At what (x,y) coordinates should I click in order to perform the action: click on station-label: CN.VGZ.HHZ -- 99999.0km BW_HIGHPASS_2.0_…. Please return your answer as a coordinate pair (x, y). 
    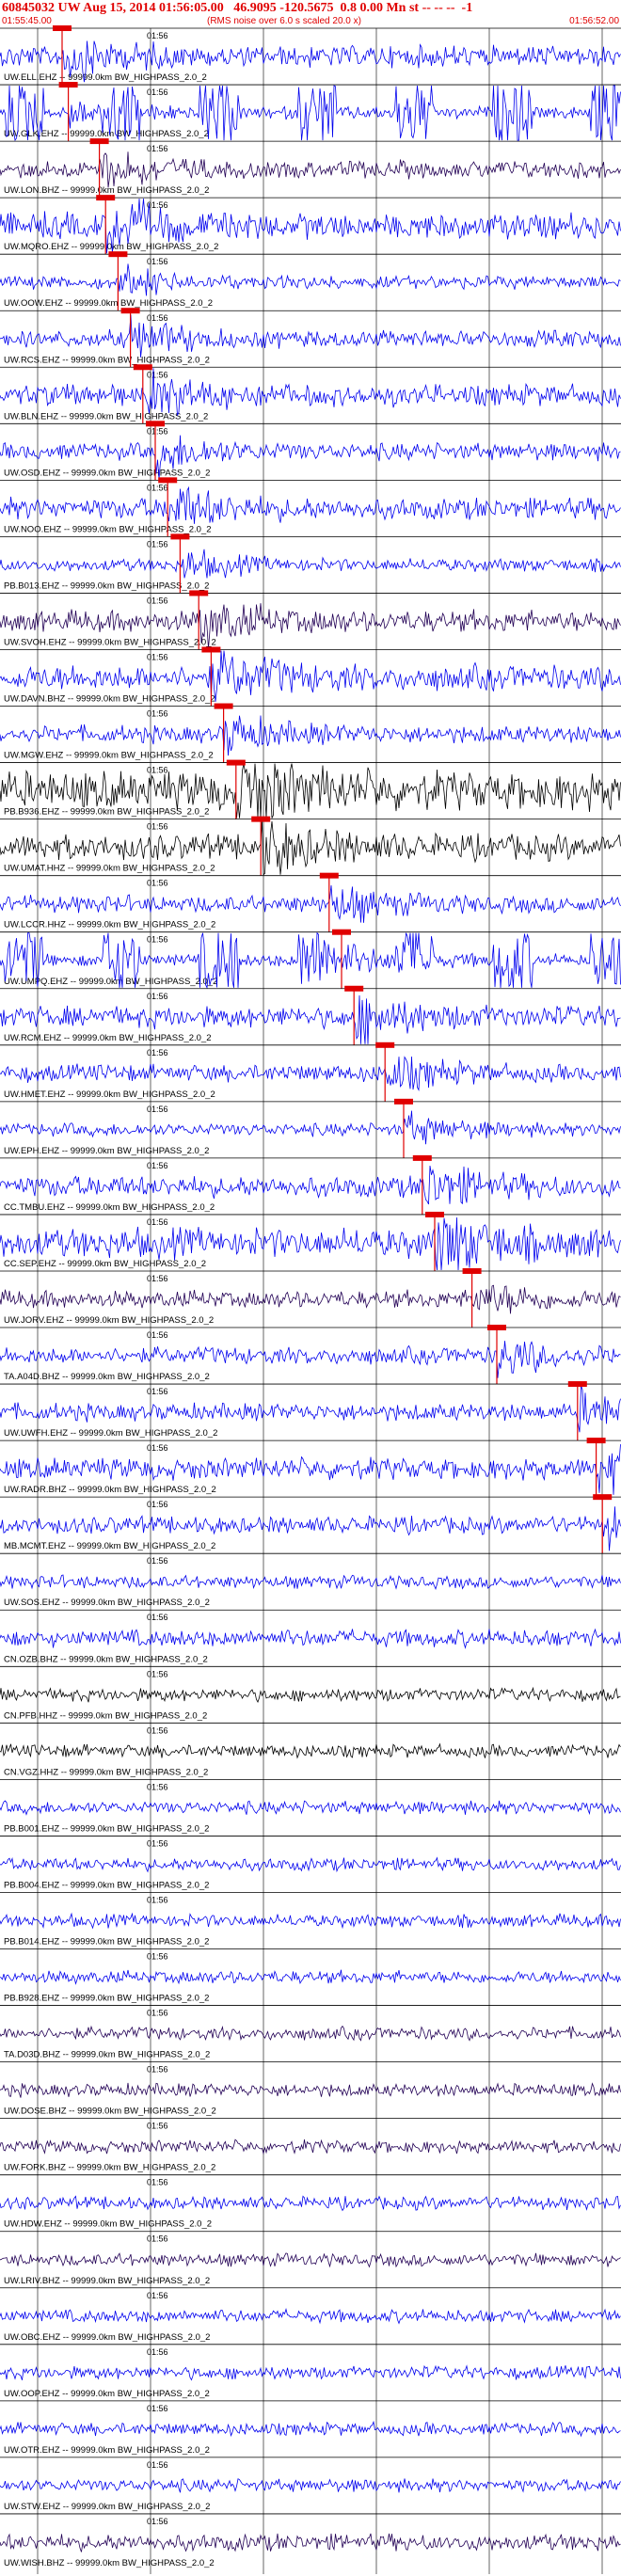
    Looking at the image, I should click on (106, 1772).